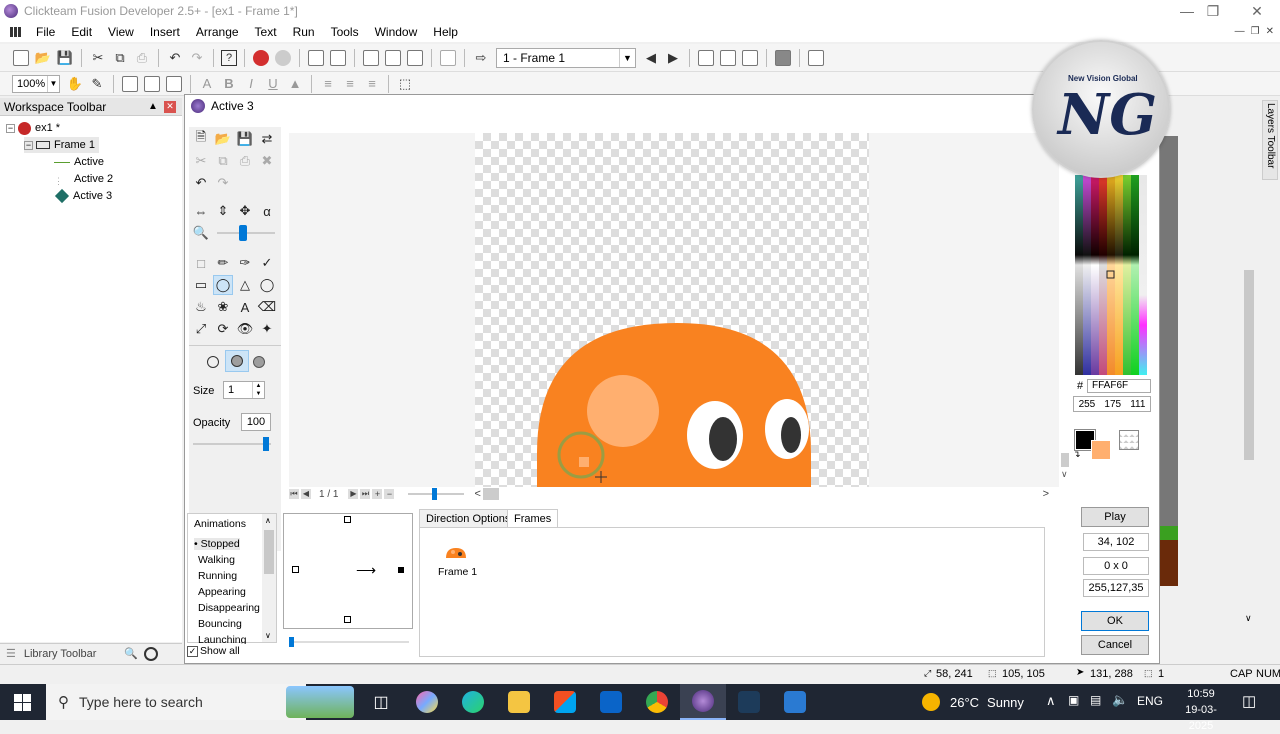  I want to click on properties-icon, so click(448, 57).